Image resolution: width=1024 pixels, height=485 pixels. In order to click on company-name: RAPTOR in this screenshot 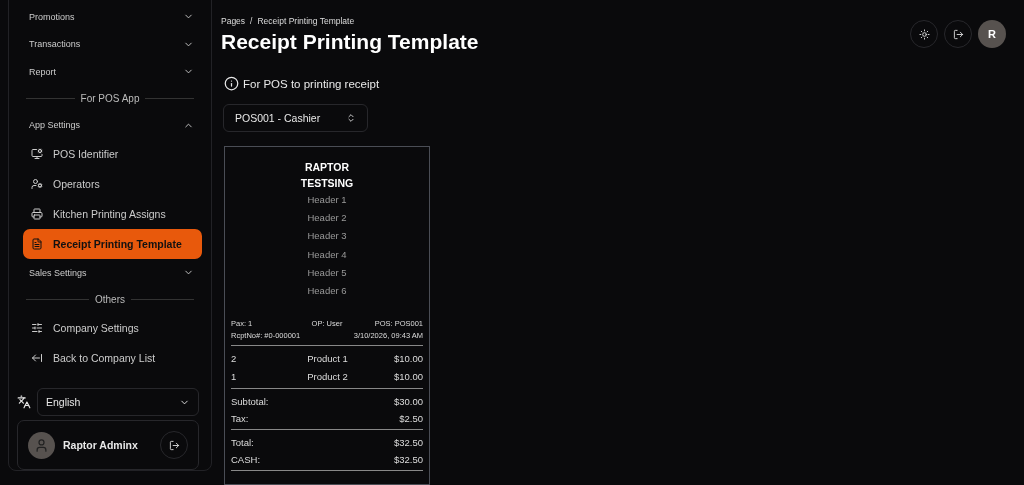, I will do `click(327, 167)`.